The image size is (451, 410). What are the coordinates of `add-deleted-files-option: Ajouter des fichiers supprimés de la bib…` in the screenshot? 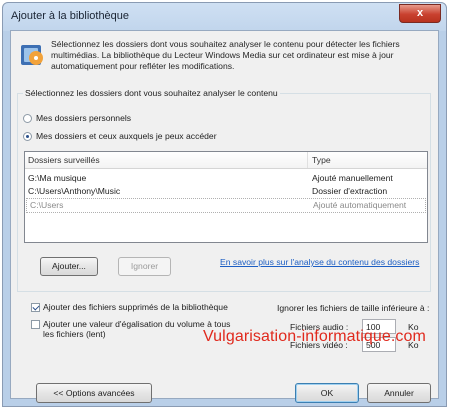 It's located at (146, 307).